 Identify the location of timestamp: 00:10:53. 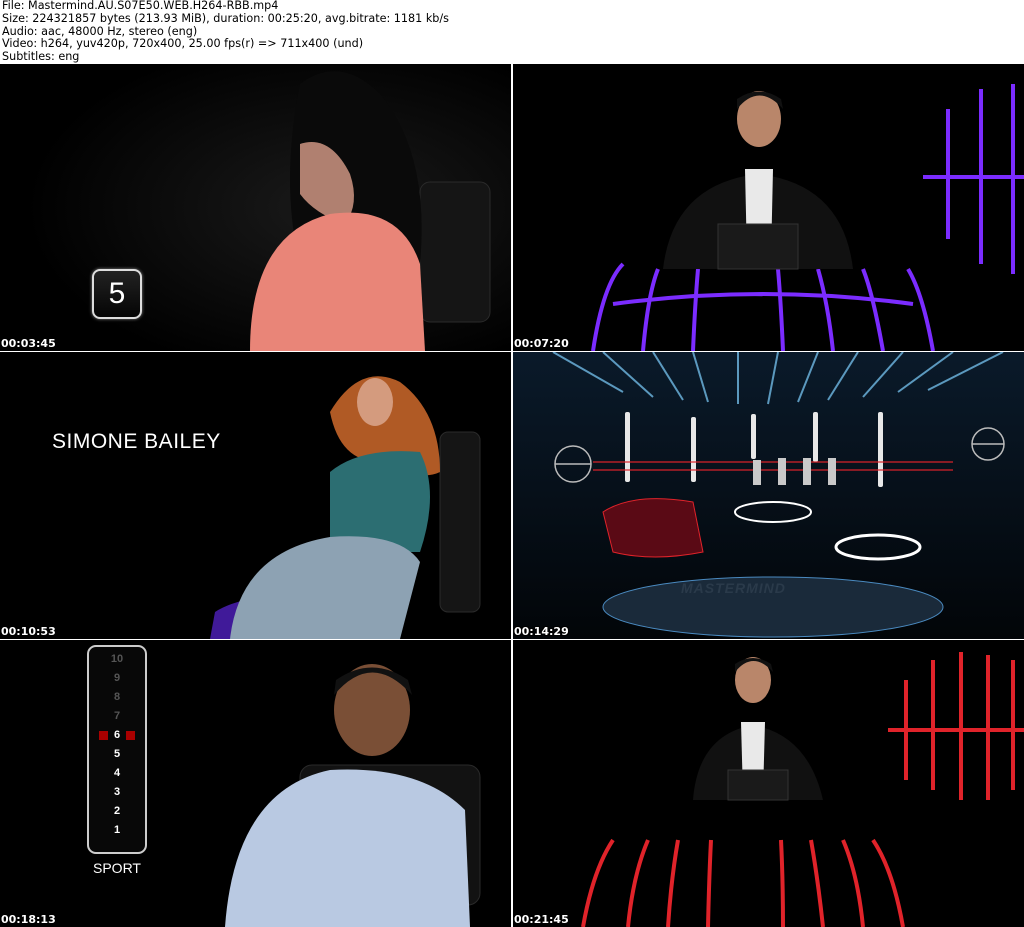
(28, 631).